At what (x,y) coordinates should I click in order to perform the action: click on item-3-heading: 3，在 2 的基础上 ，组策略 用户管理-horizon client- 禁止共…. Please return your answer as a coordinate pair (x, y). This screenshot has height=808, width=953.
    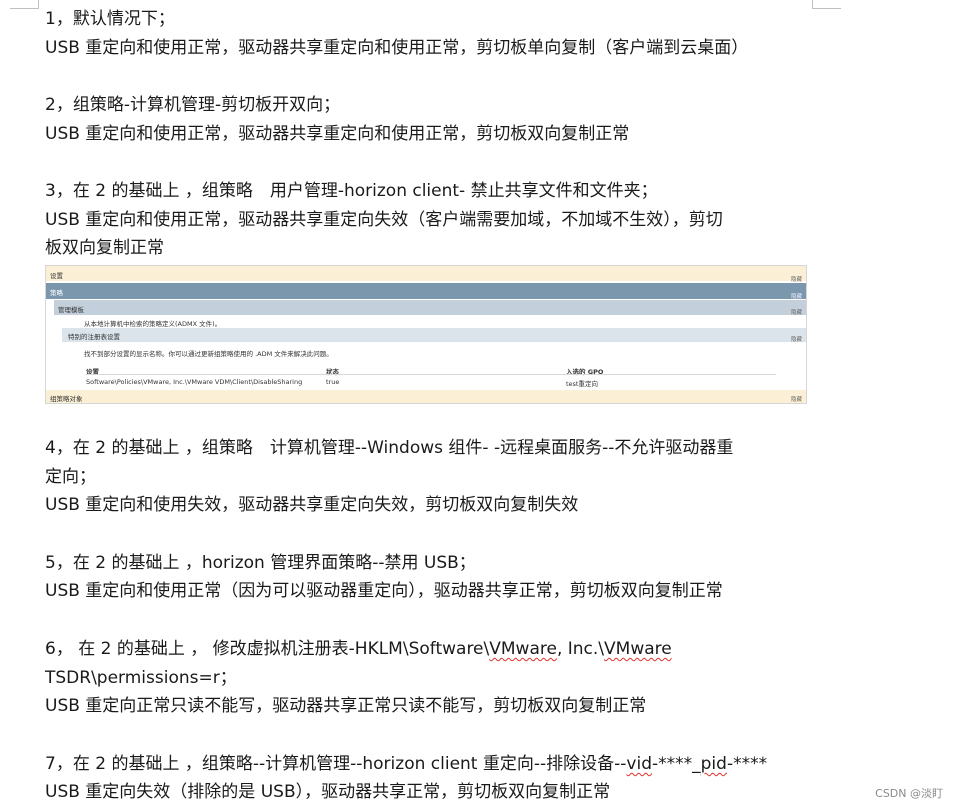
    Looking at the image, I should click on (351, 191).